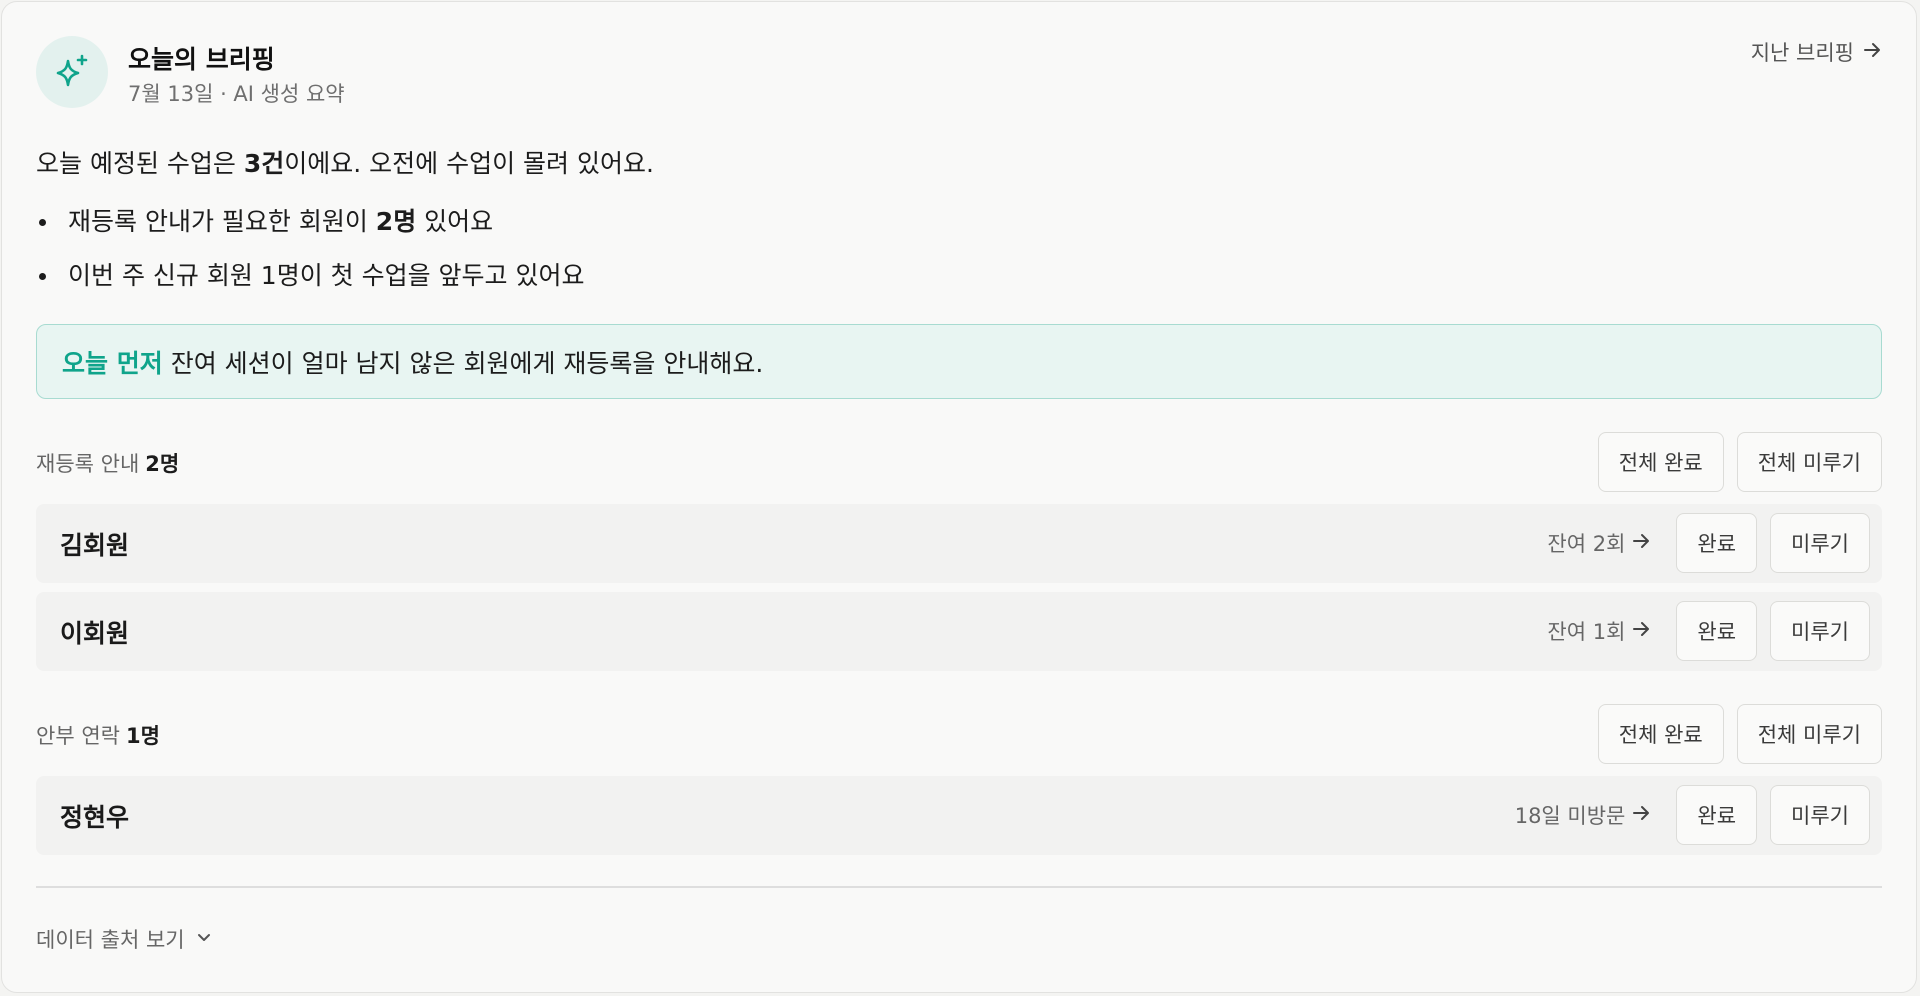 This screenshot has width=1920, height=996. What do you see at coordinates (467, 363) in the screenshot?
I see `priority-text: 잔여 세션이 얼마 남지 않은 회원에게 재등록을 안내해요.` at bounding box center [467, 363].